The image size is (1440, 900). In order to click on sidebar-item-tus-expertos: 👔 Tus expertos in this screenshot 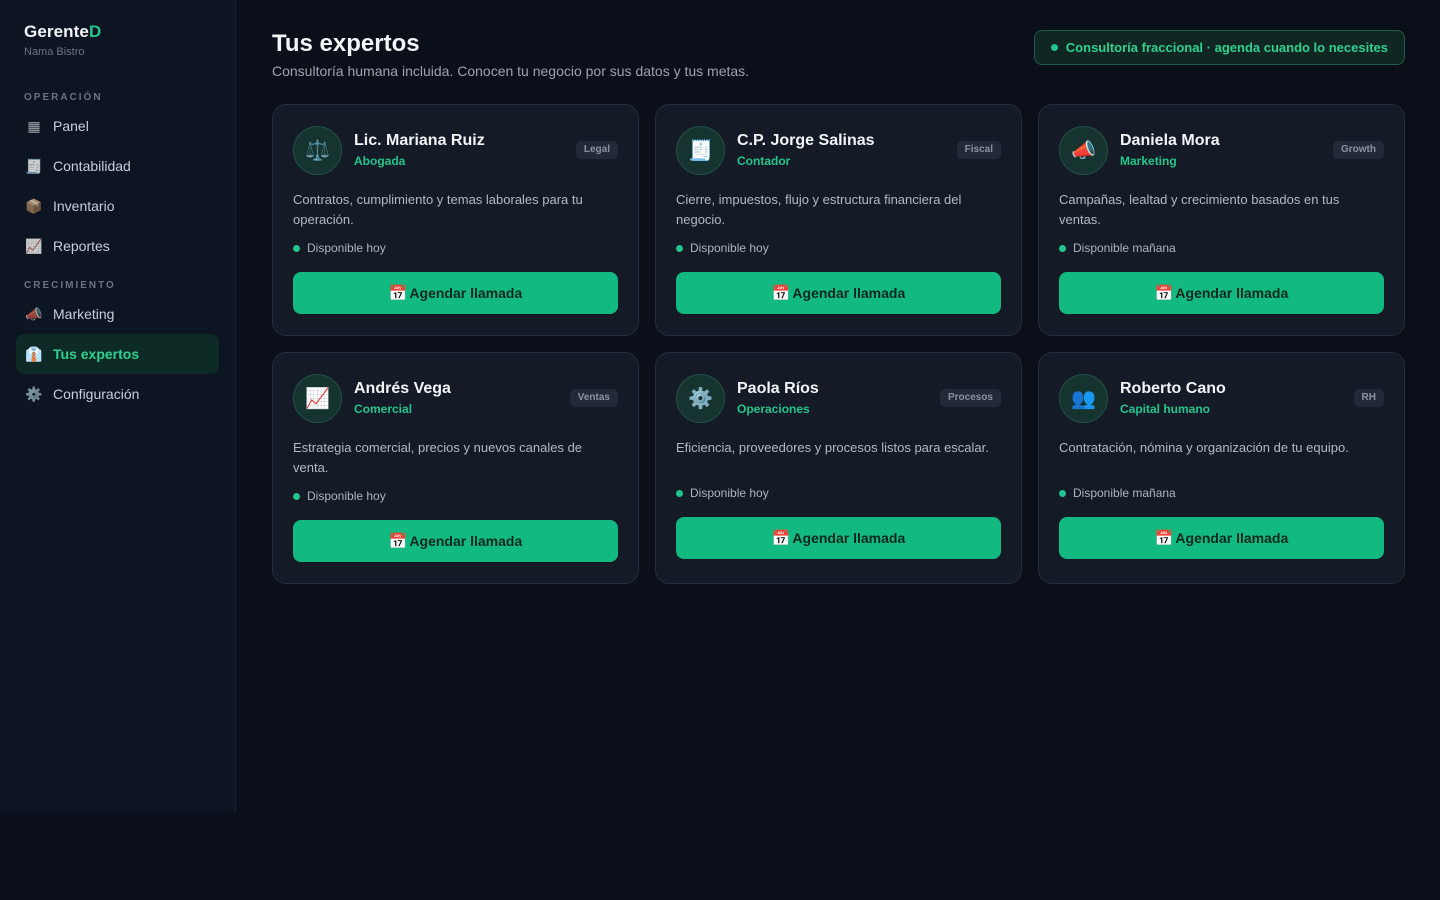, I will do `click(117, 354)`.